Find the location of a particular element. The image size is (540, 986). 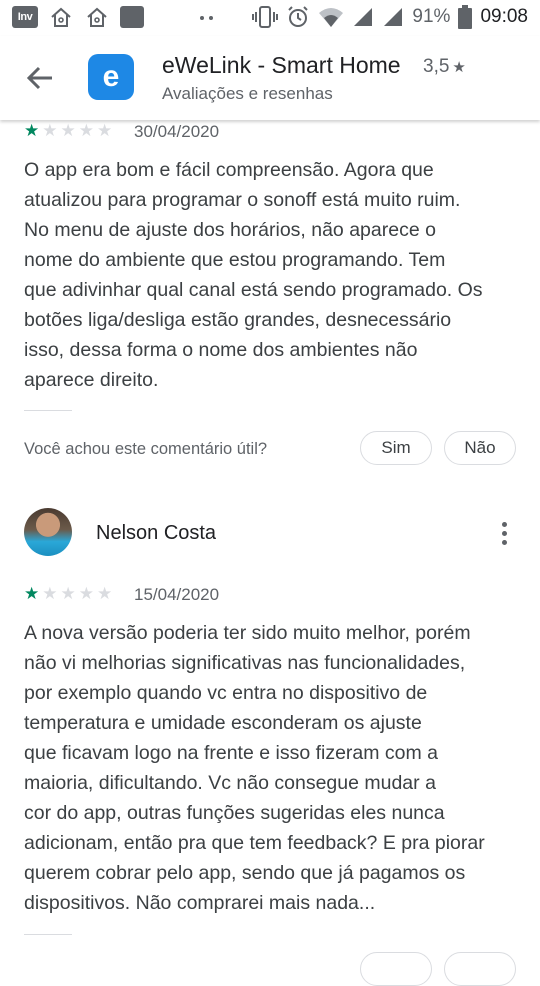

status-bar: Inv 91% 09:08 is located at coordinates (270, 18).